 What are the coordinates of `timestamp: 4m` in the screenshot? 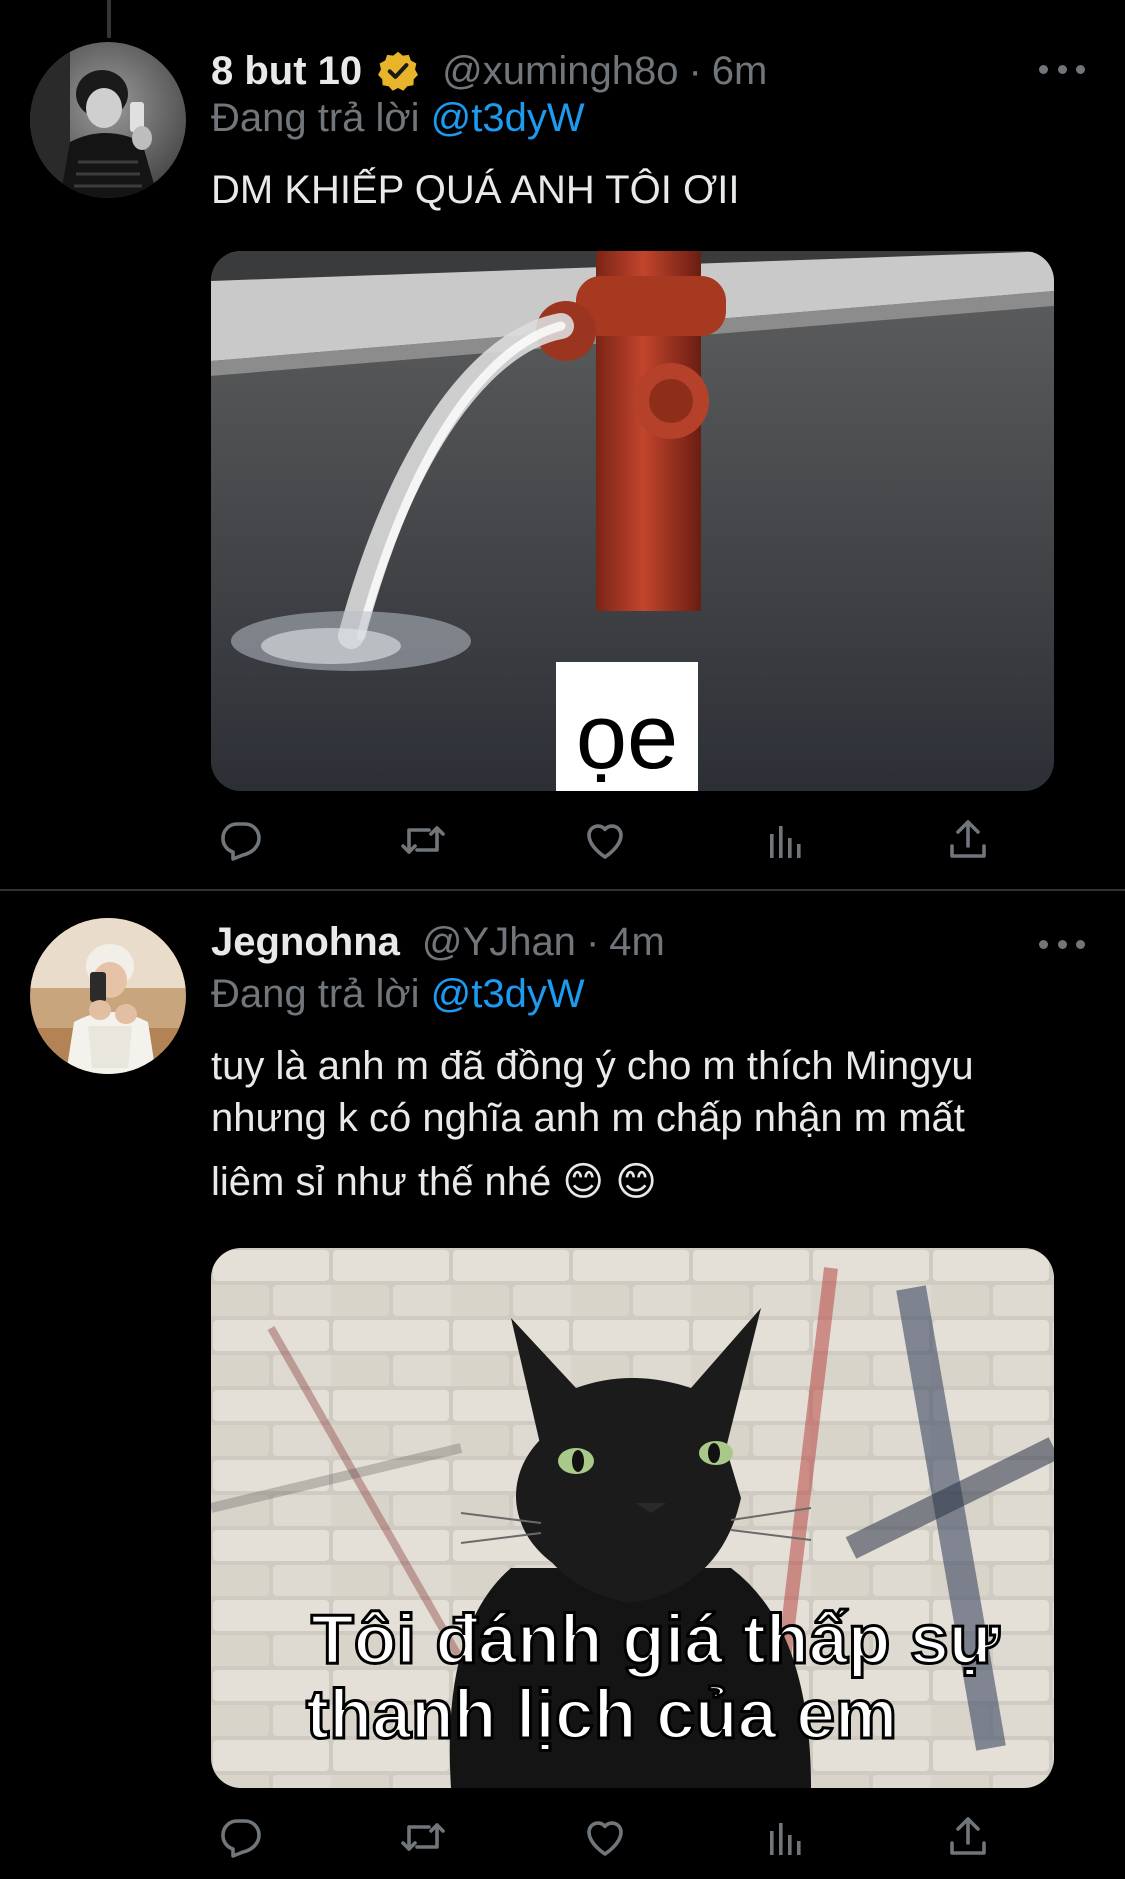 It's located at (637, 942).